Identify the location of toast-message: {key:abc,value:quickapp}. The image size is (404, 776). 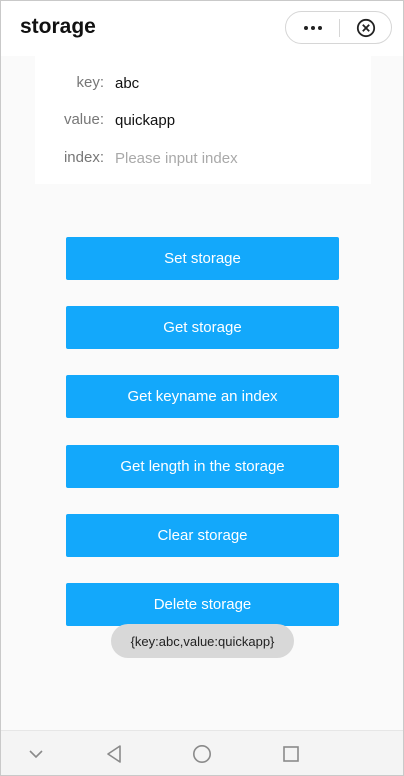
(202, 641).